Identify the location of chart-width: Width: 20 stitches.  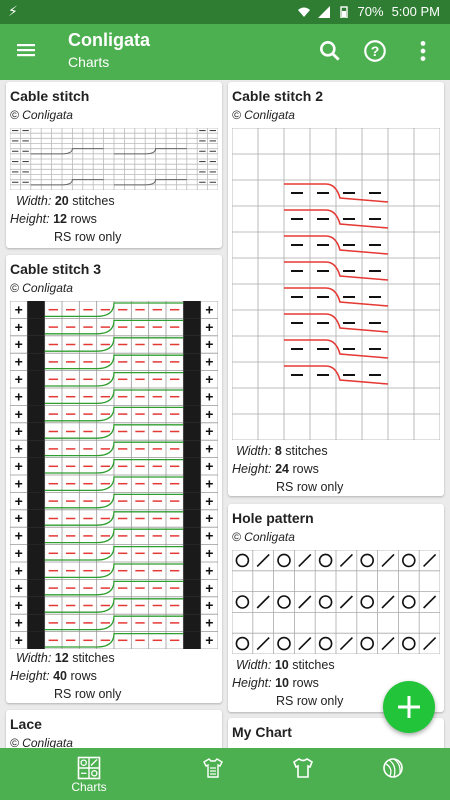
(65, 201).